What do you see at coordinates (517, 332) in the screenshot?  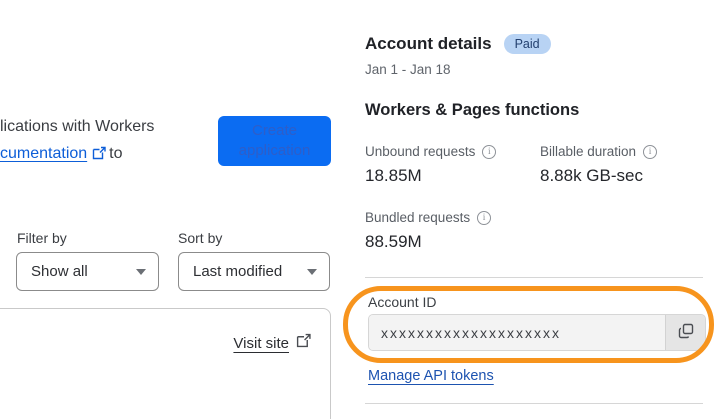 I see `account-id-input` at bounding box center [517, 332].